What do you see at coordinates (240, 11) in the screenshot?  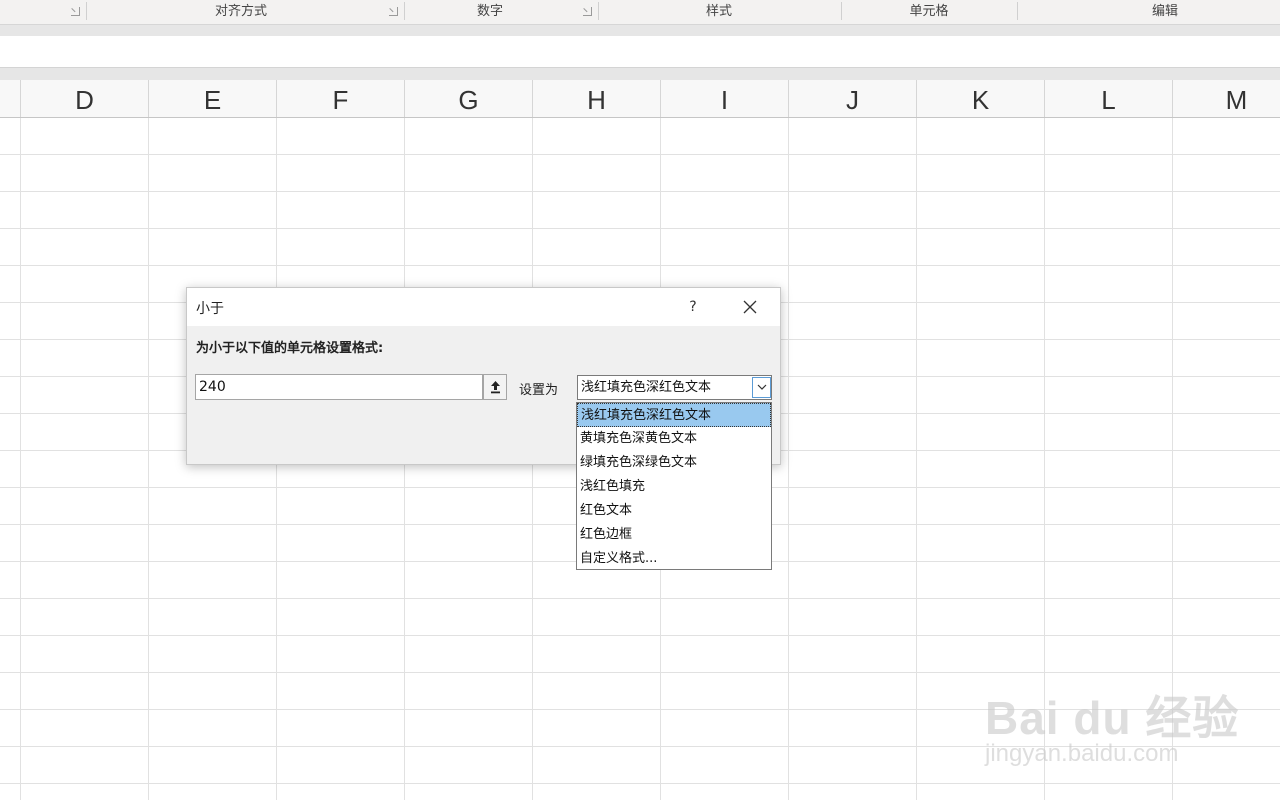 I see `ribbon-group-alignment: 对齐方式` at bounding box center [240, 11].